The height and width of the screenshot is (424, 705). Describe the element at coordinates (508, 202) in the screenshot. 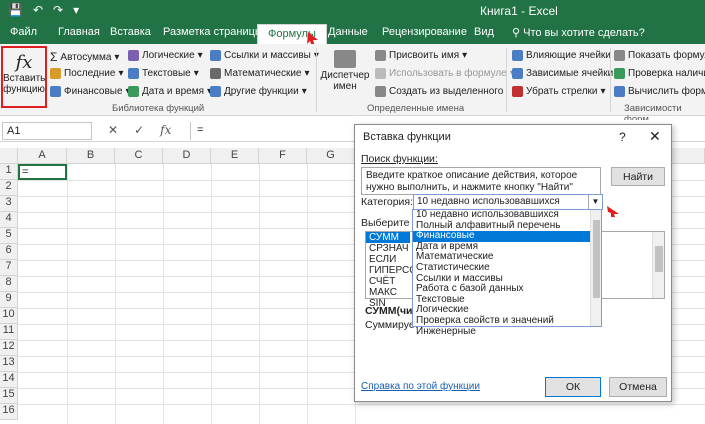

I see `category-select: 10 недавно использовавшихся ▼` at that location.